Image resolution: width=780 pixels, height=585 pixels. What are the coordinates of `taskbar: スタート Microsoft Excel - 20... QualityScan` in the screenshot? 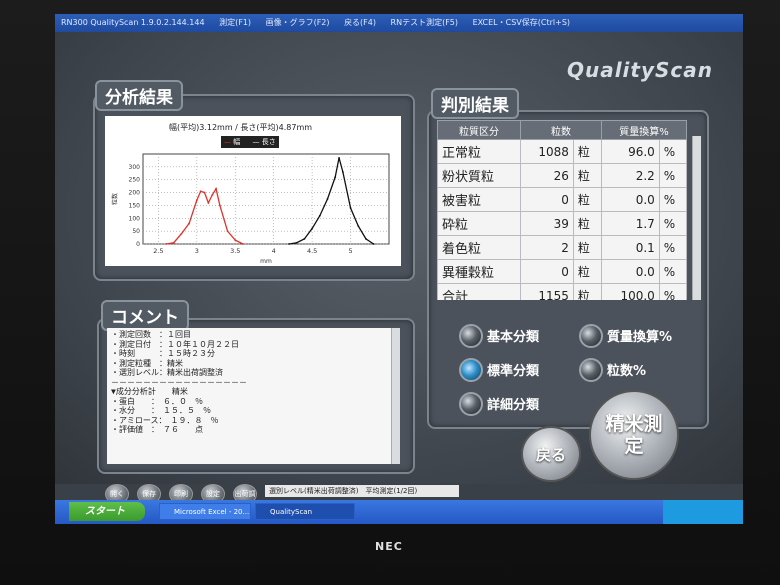 It's located at (399, 512).